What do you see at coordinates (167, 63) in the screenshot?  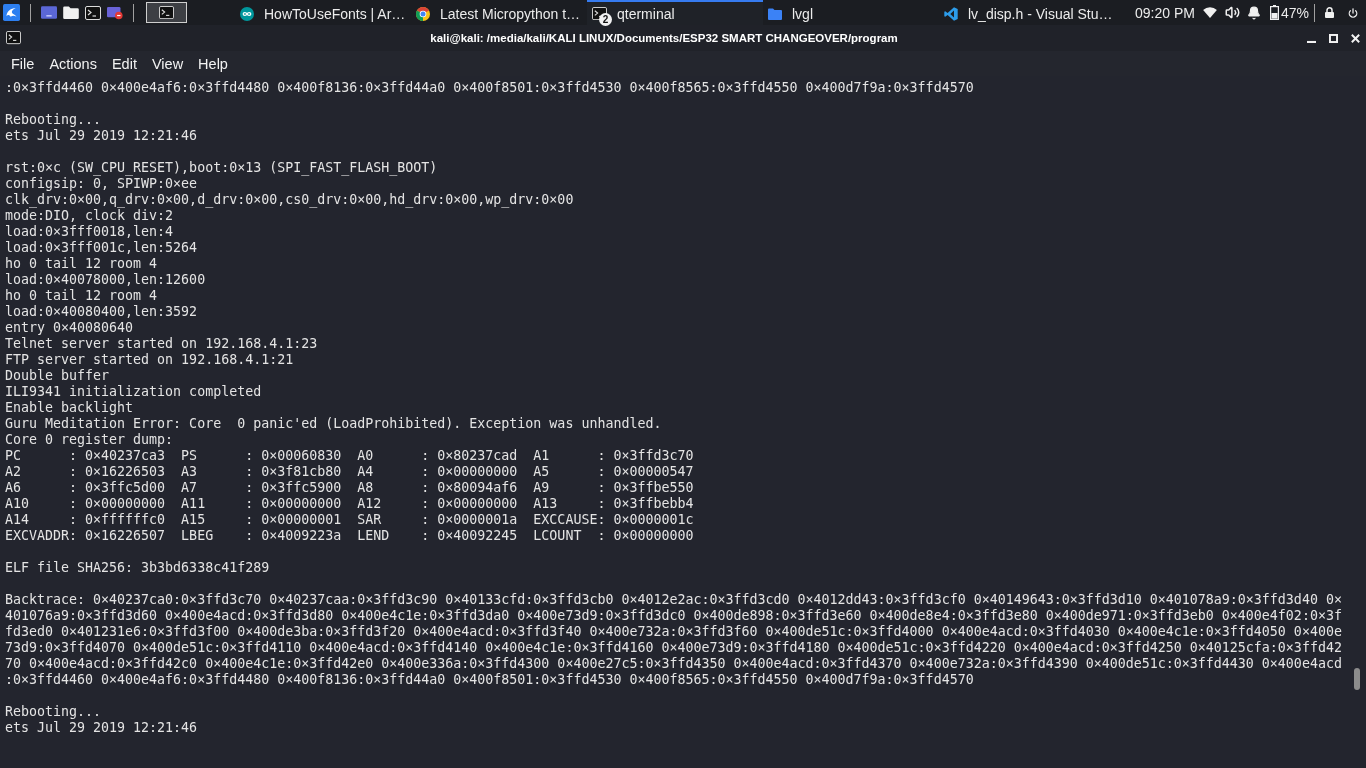 I see `menu-item: View` at bounding box center [167, 63].